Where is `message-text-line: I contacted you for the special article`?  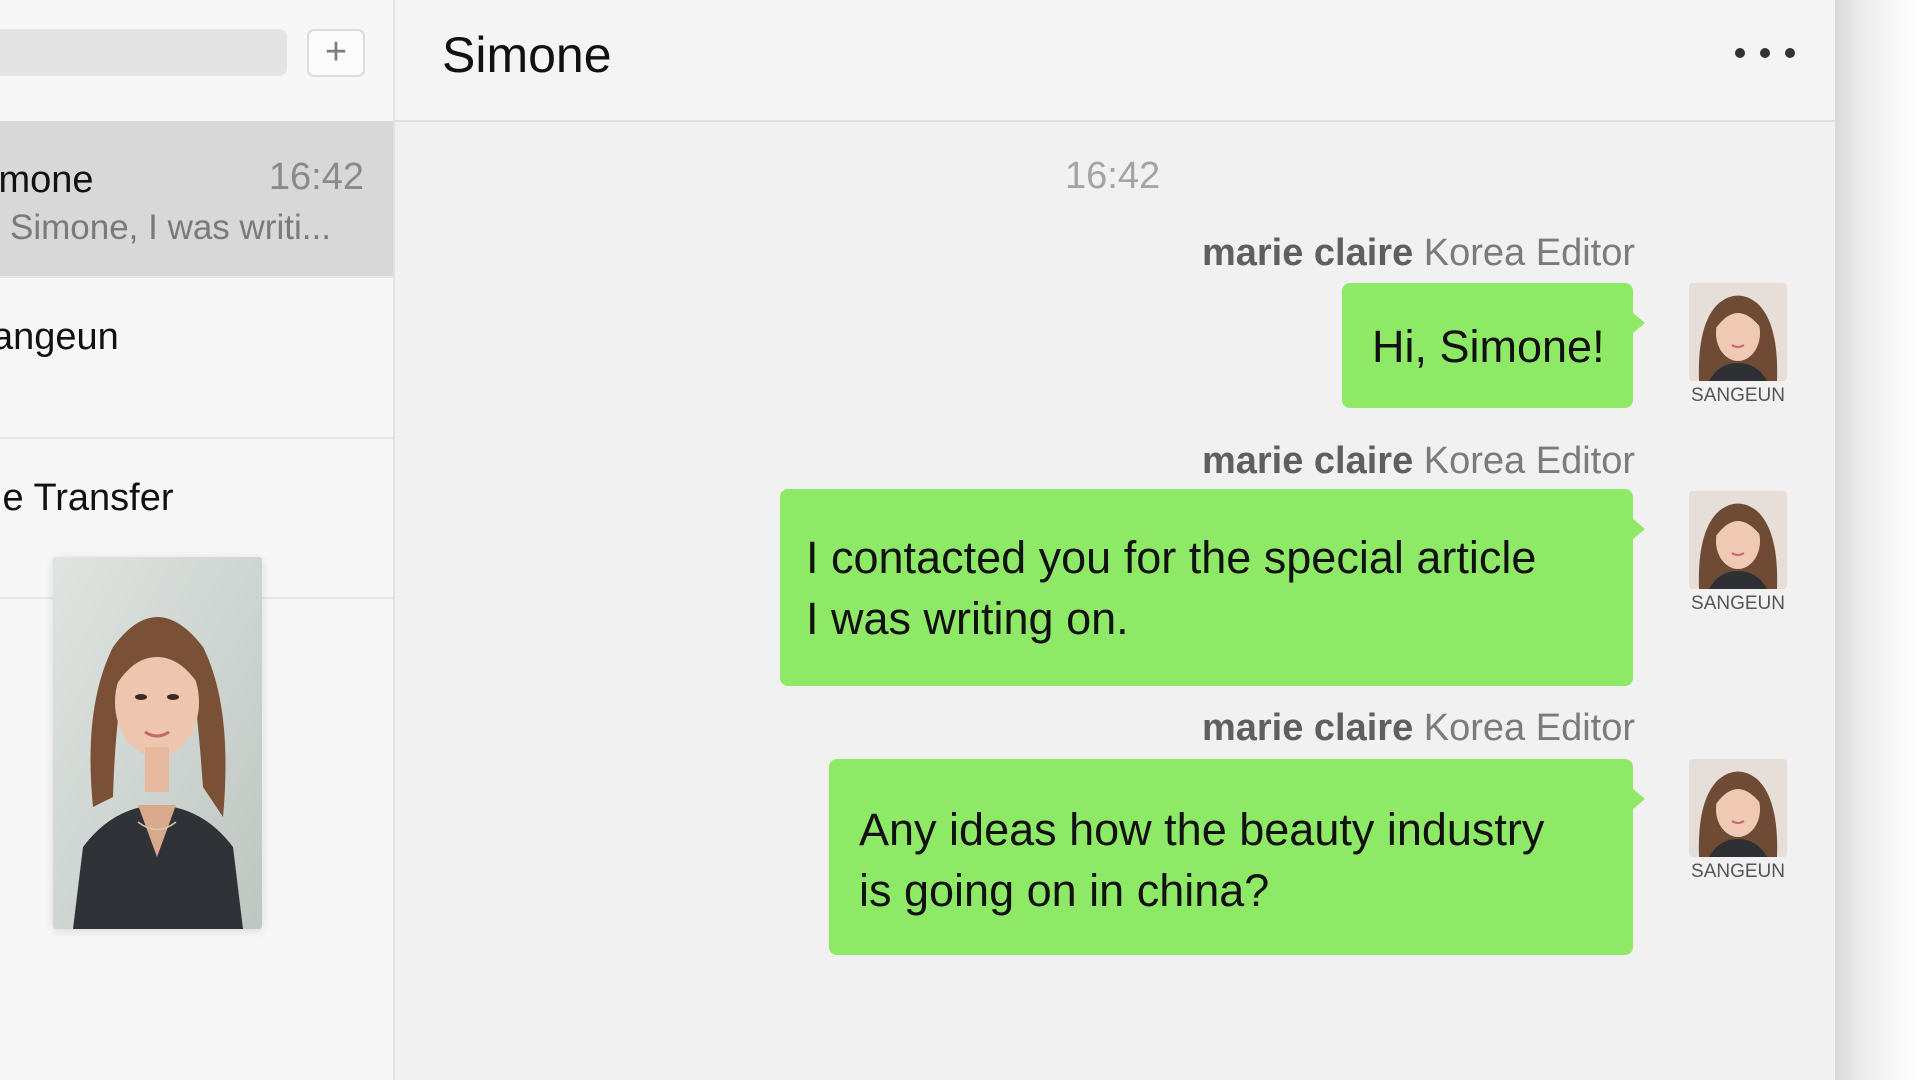
message-text-line: I contacted you for the special article is located at coordinates (1171, 557).